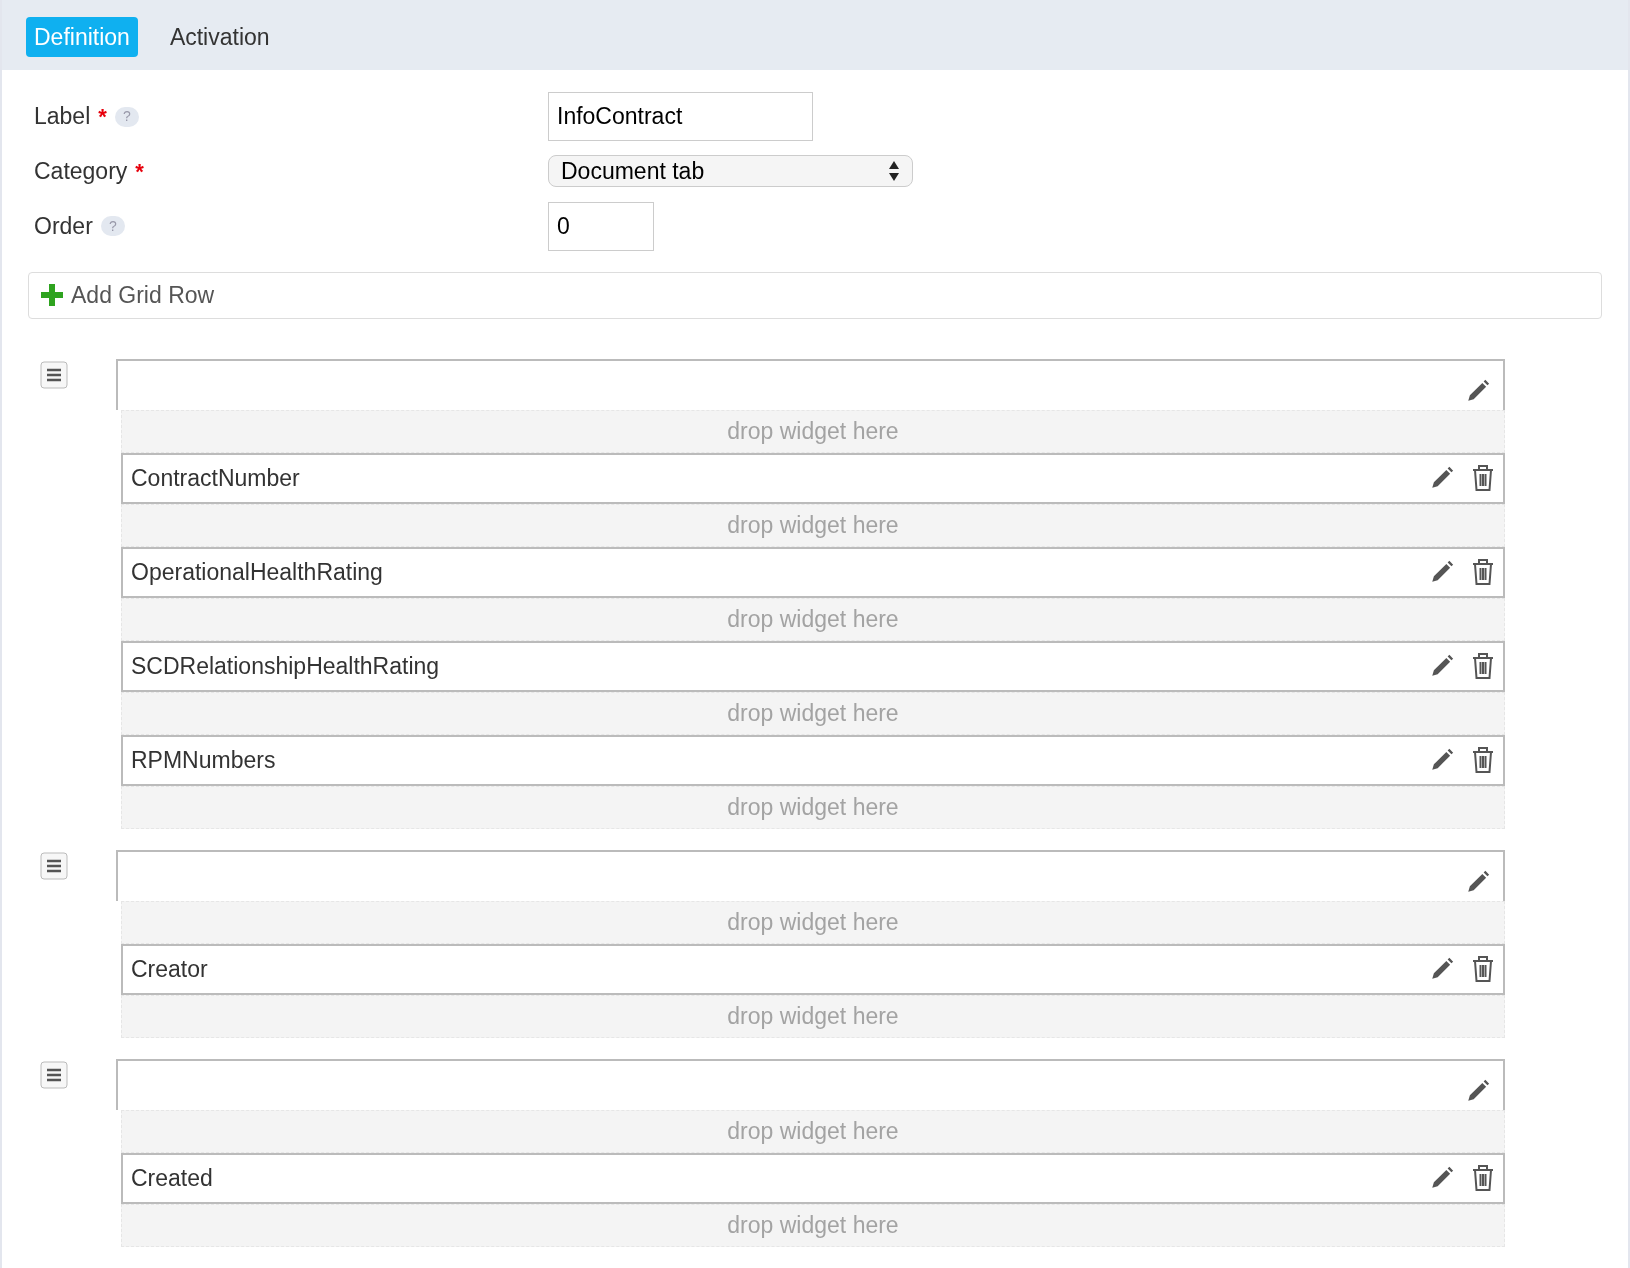 The width and height of the screenshot is (1630, 1268). I want to click on input-field: 0, so click(601, 226).